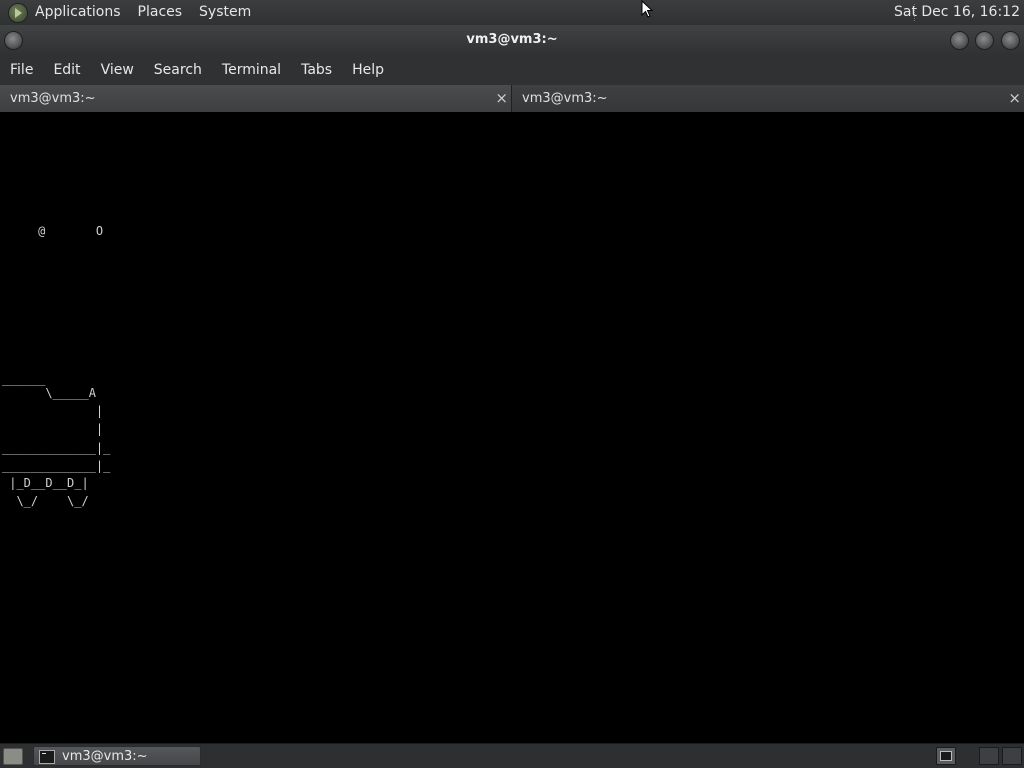 The height and width of the screenshot is (768, 1024). Describe the element at coordinates (105, 756) in the screenshot. I see `taskbar-button-label: vm3@vm3:~` at that location.